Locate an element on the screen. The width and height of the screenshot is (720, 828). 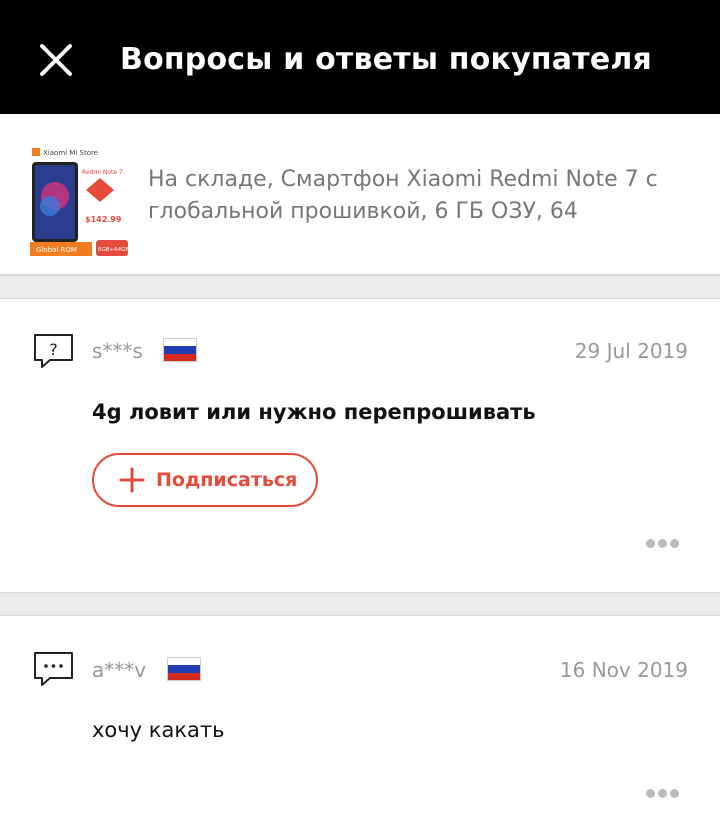
question-text: 4g ловит или нужно перепрошивать is located at coordinates (314, 412).